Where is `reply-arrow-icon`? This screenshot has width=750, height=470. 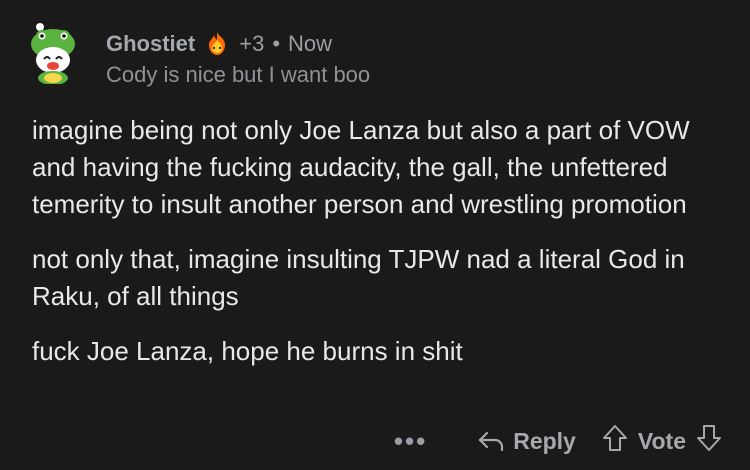 reply-arrow-icon is located at coordinates (491, 441).